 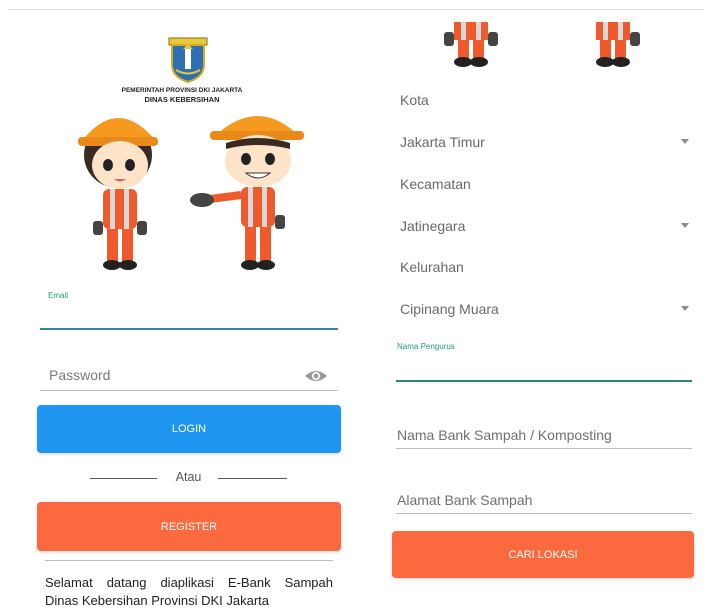 What do you see at coordinates (58, 295) in the screenshot?
I see `email-label: Email` at bounding box center [58, 295].